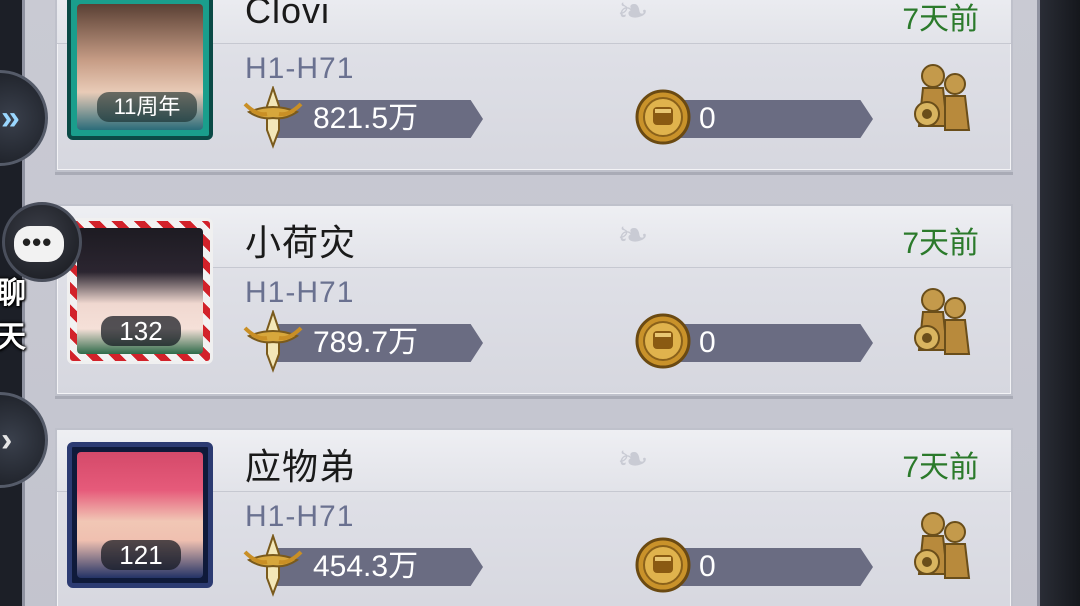  I want to click on right-edge, so click(1060, 303).